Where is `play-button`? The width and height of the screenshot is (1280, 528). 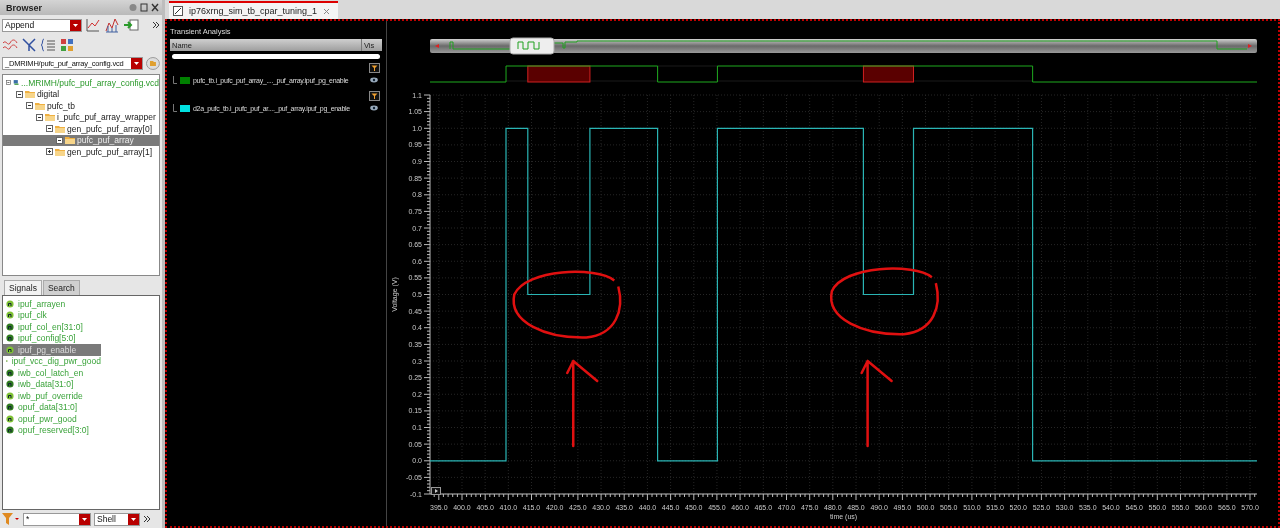 play-button is located at coordinates (436, 491).